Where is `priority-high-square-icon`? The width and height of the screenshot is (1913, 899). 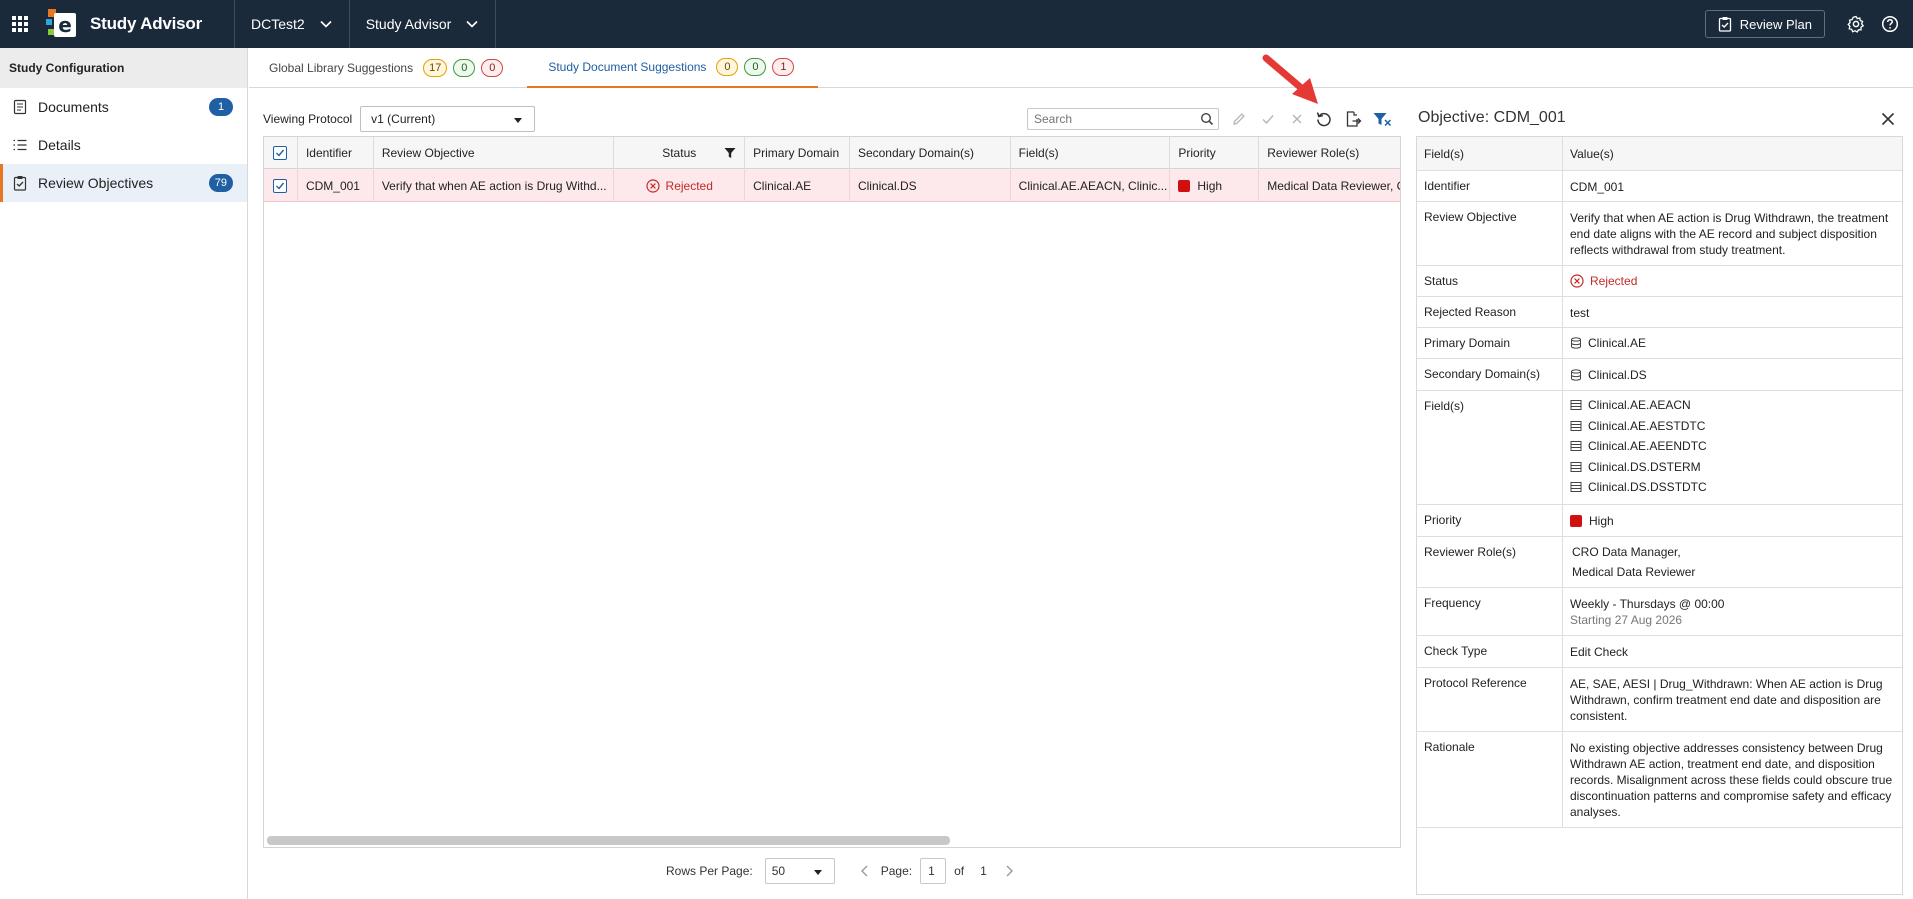 priority-high-square-icon is located at coordinates (1184, 185).